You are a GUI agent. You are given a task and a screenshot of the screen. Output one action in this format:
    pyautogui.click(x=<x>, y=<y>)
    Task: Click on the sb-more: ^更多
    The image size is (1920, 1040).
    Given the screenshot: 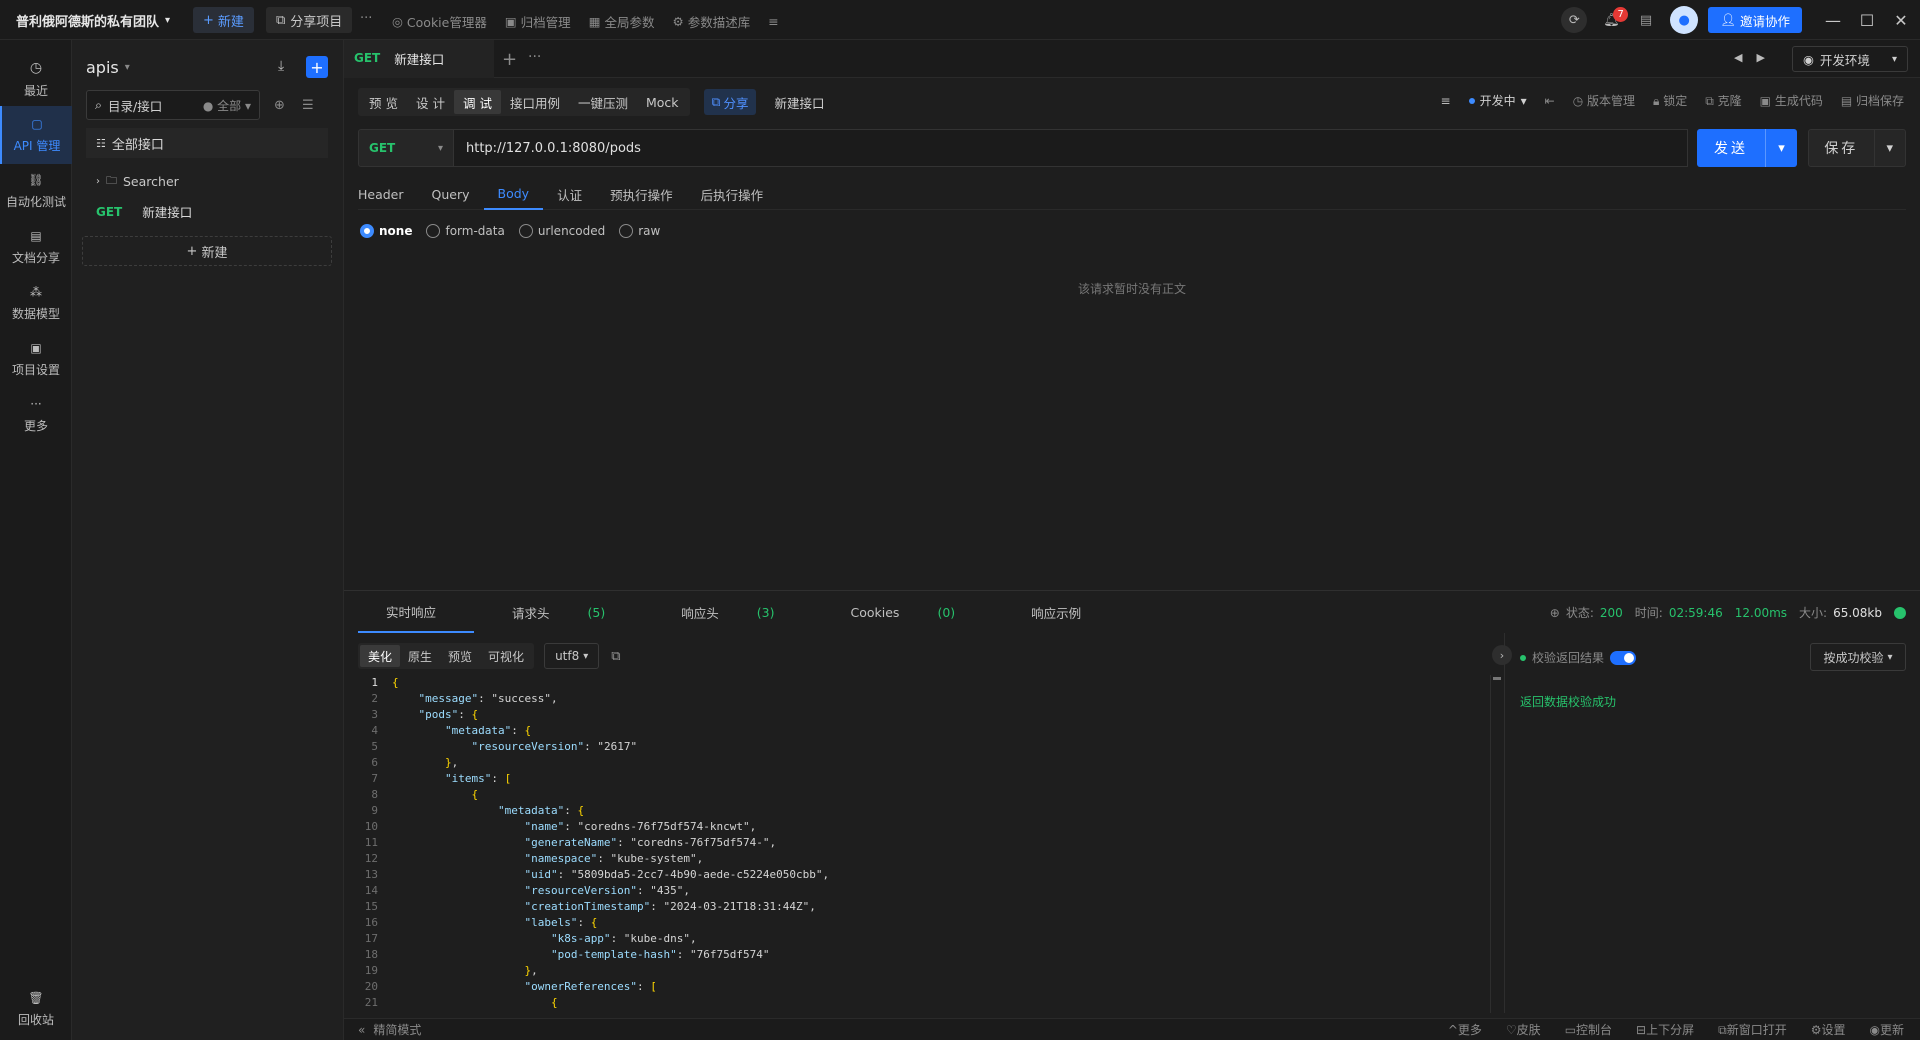 What is the action you would take?
    pyautogui.click(x=1465, y=1029)
    